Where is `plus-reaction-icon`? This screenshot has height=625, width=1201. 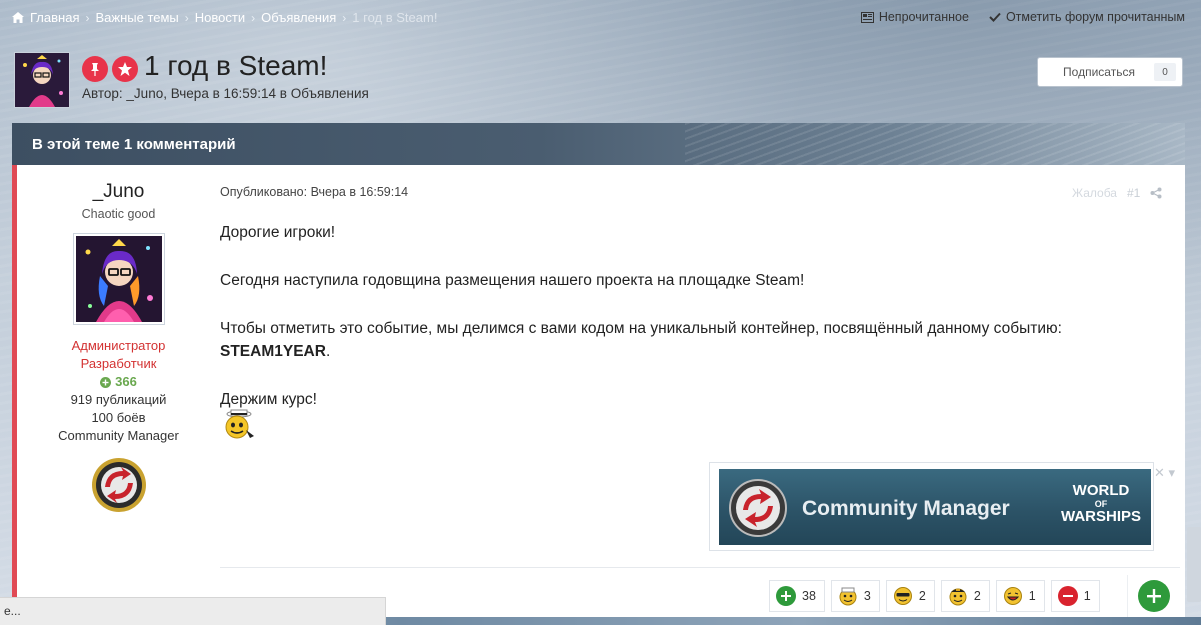 plus-reaction-icon is located at coordinates (786, 596).